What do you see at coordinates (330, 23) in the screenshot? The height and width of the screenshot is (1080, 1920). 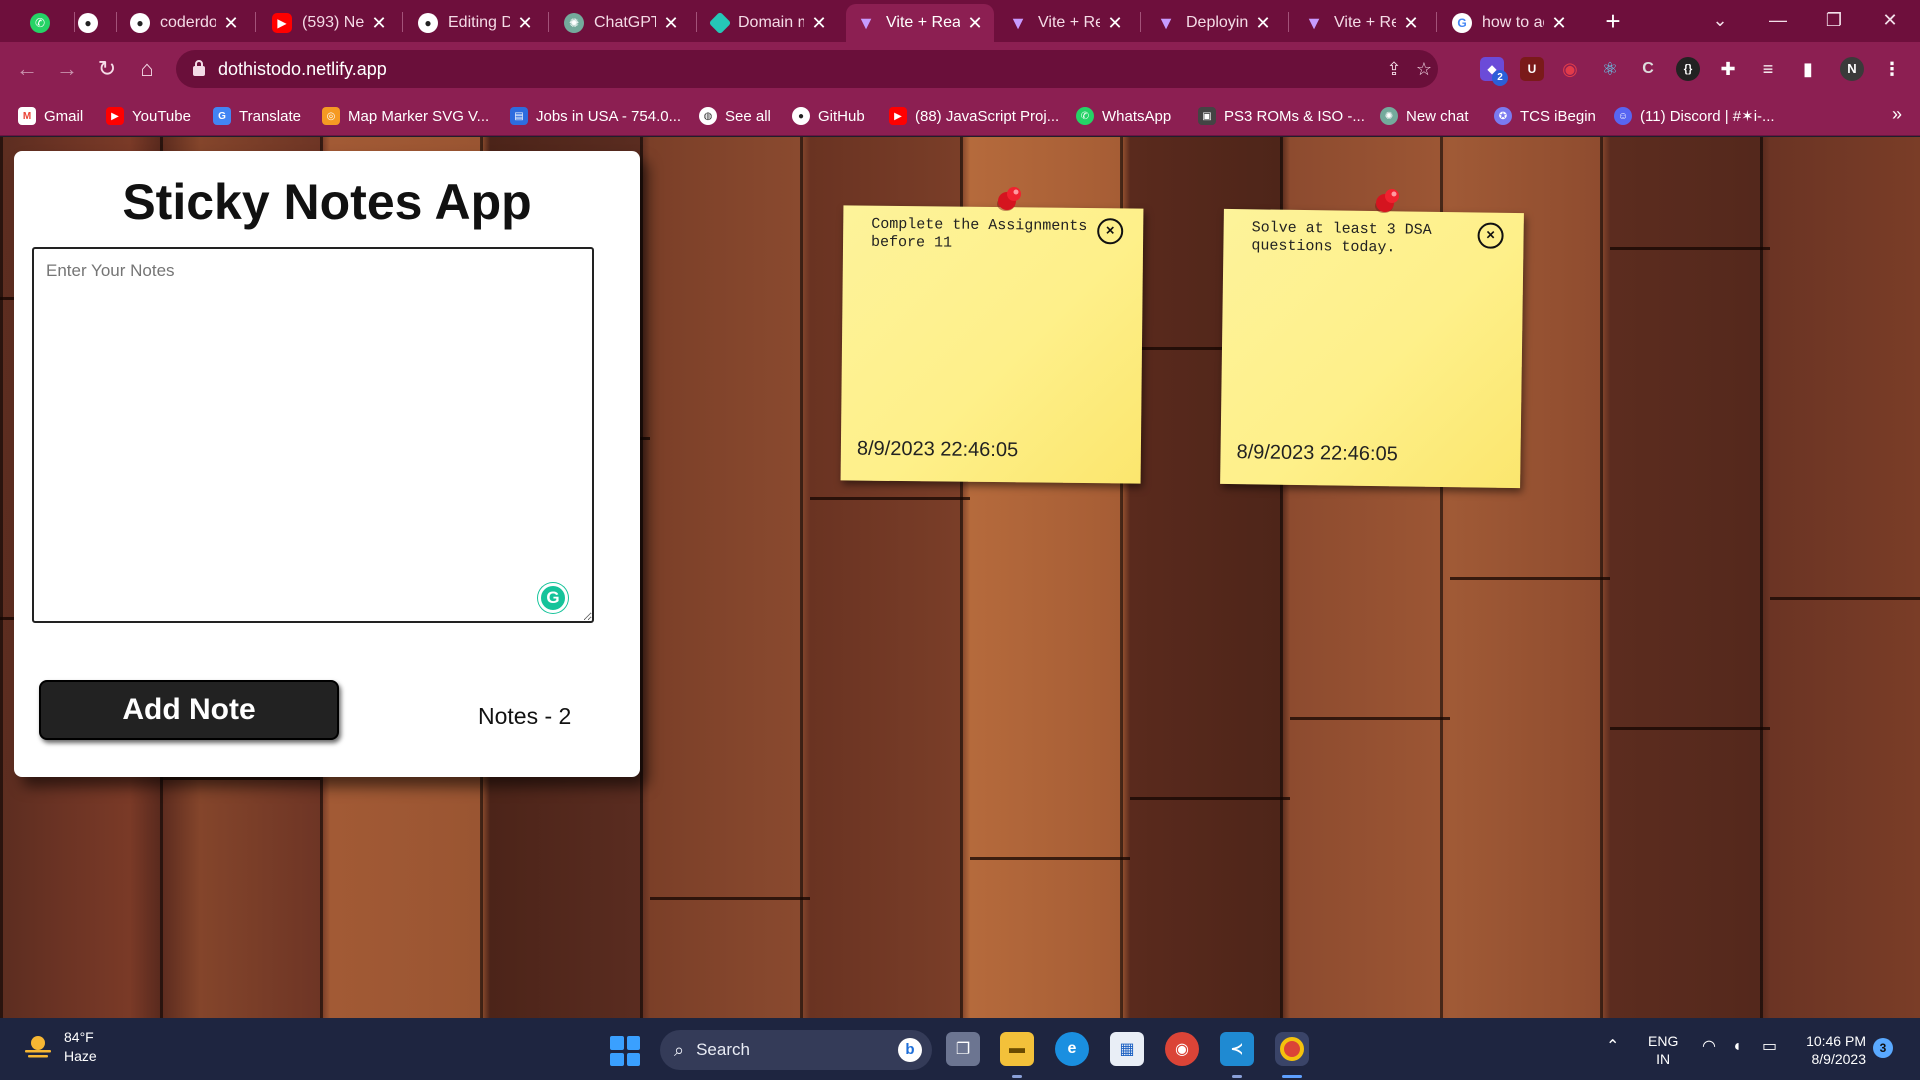 I see `tab-youtube: ▶ (593) Netl ✕` at bounding box center [330, 23].